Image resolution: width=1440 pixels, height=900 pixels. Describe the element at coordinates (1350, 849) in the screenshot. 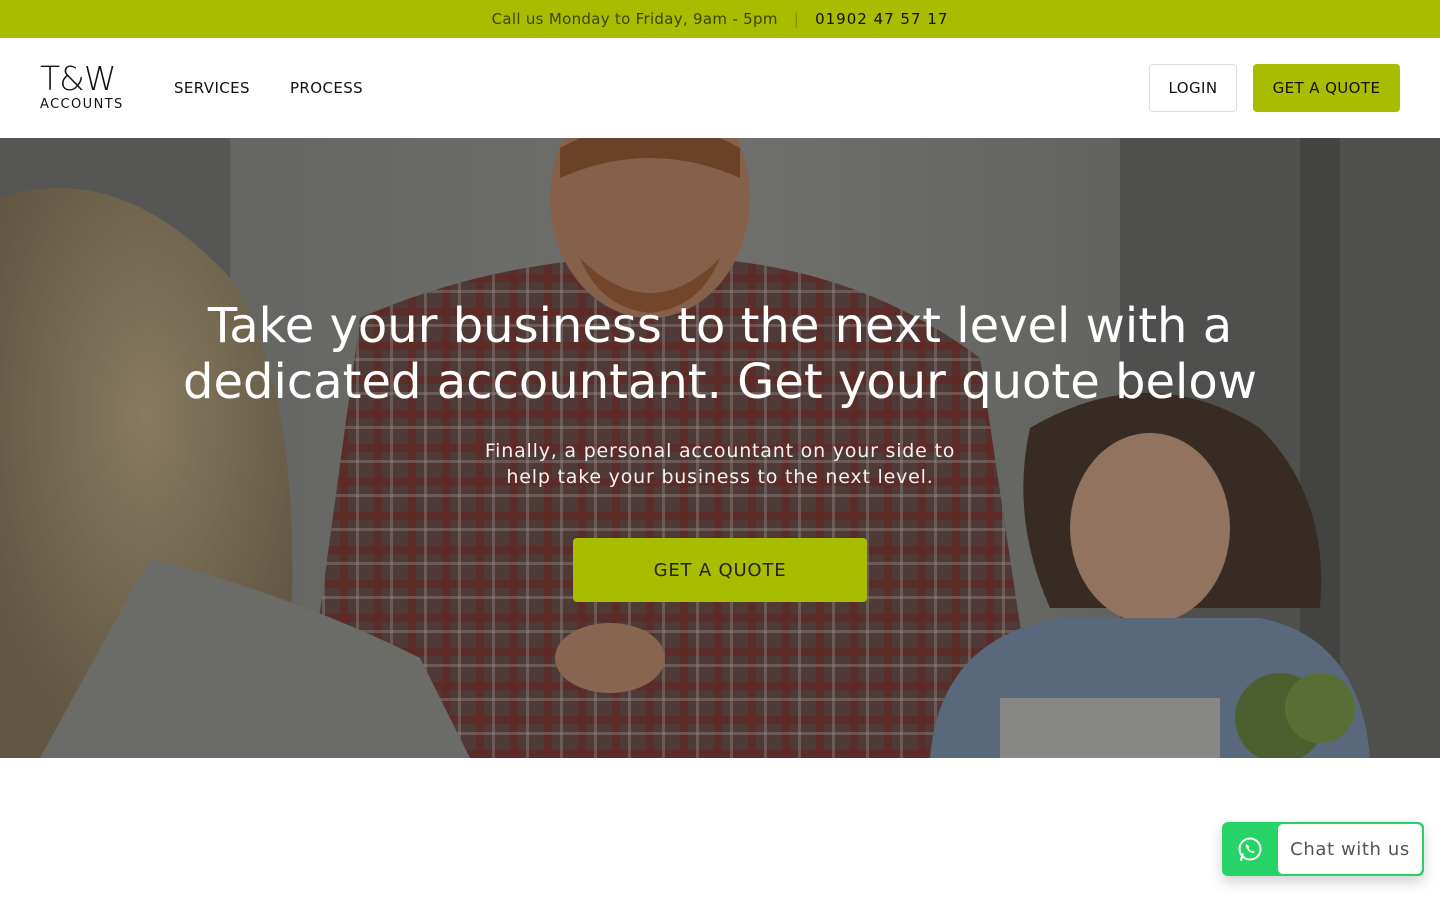

I see `chat-with-us-label: Chat with us` at that location.